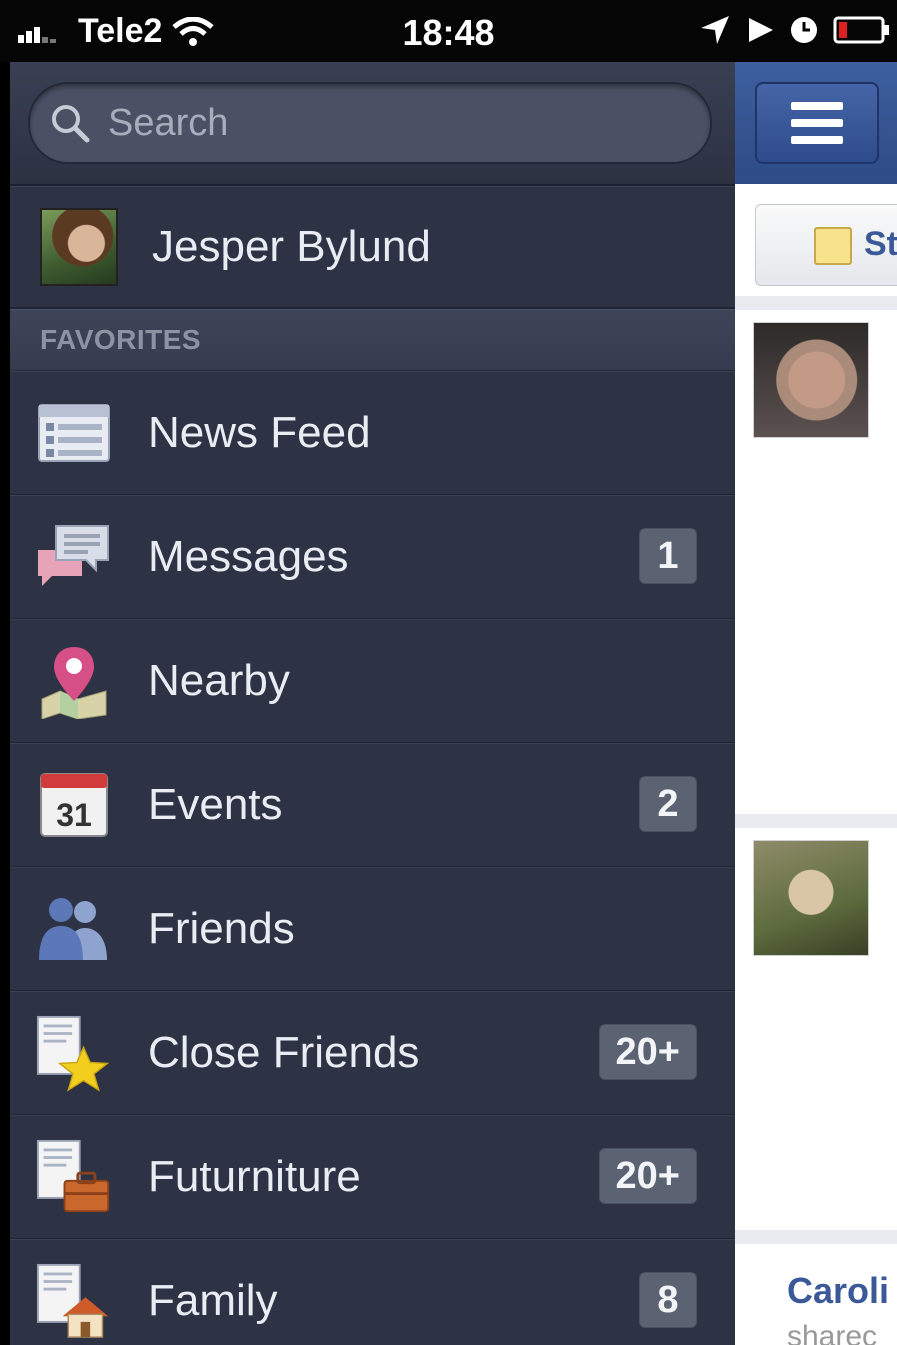 This screenshot has width=897, height=1345. I want to click on status-icons, so click(795, 30).